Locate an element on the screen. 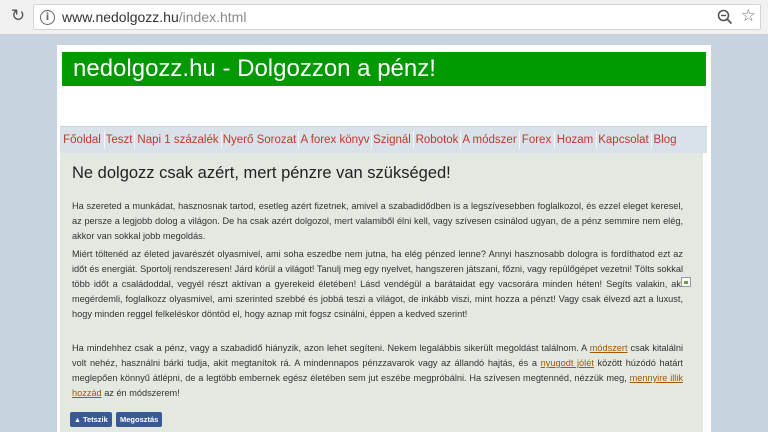  like-label: Tetszik is located at coordinates (95, 419).